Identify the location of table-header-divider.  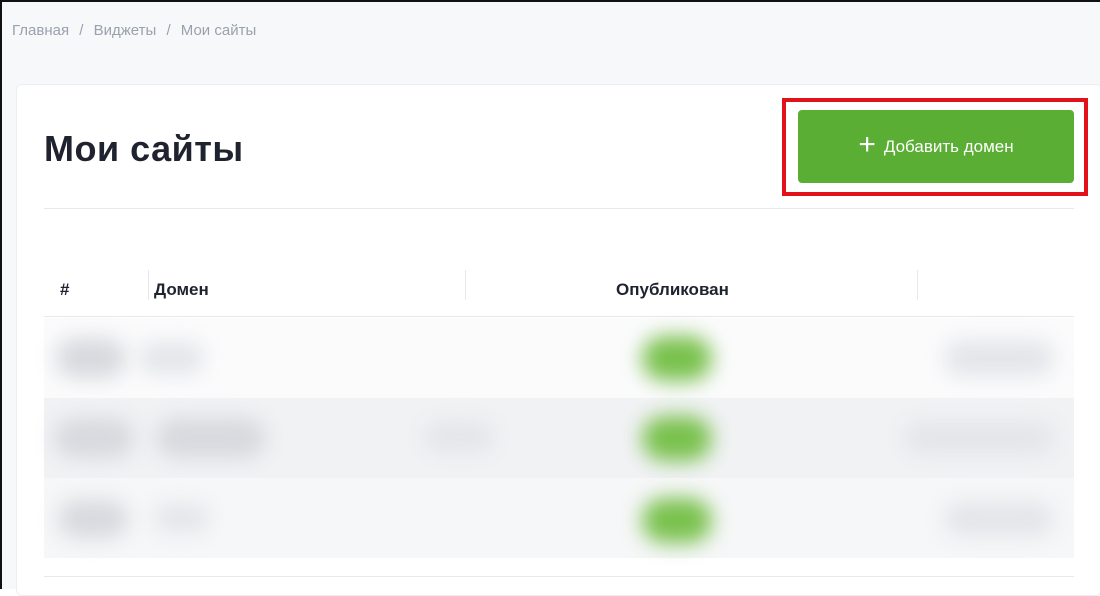
(559, 316).